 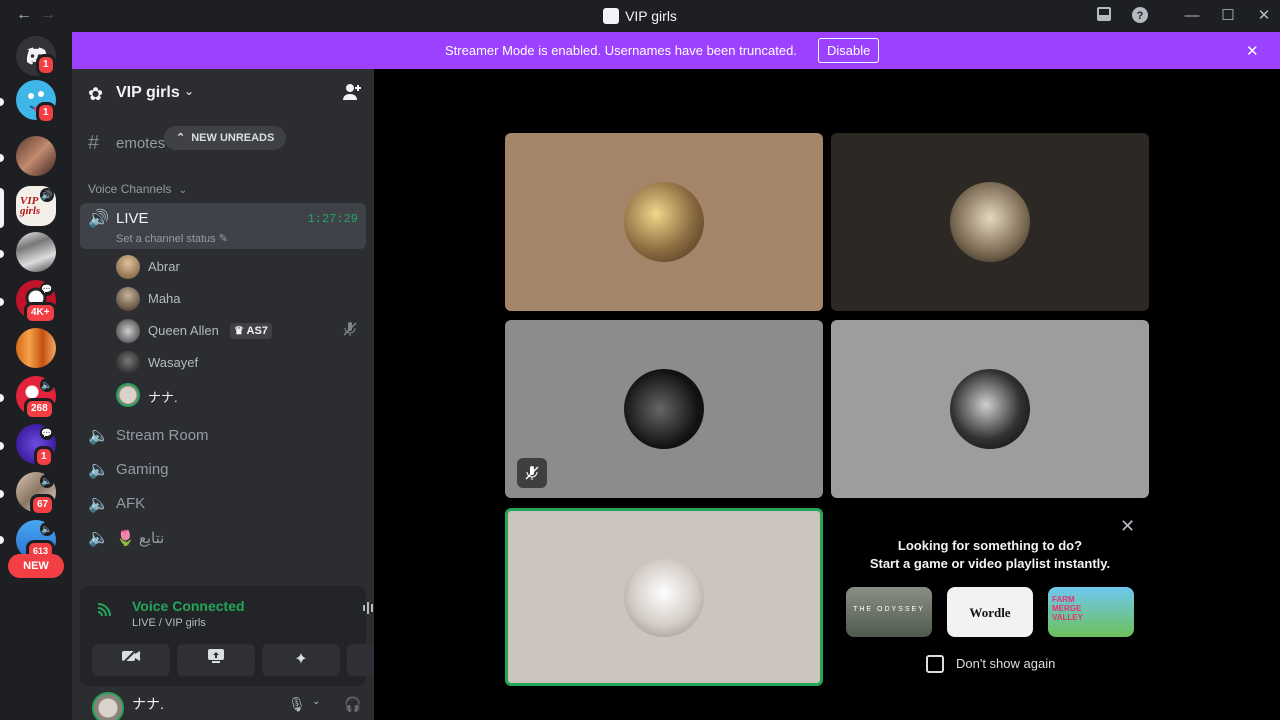 What do you see at coordinates (1228, 16) in the screenshot?
I see `maximize-icon: ☐` at bounding box center [1228, 16].